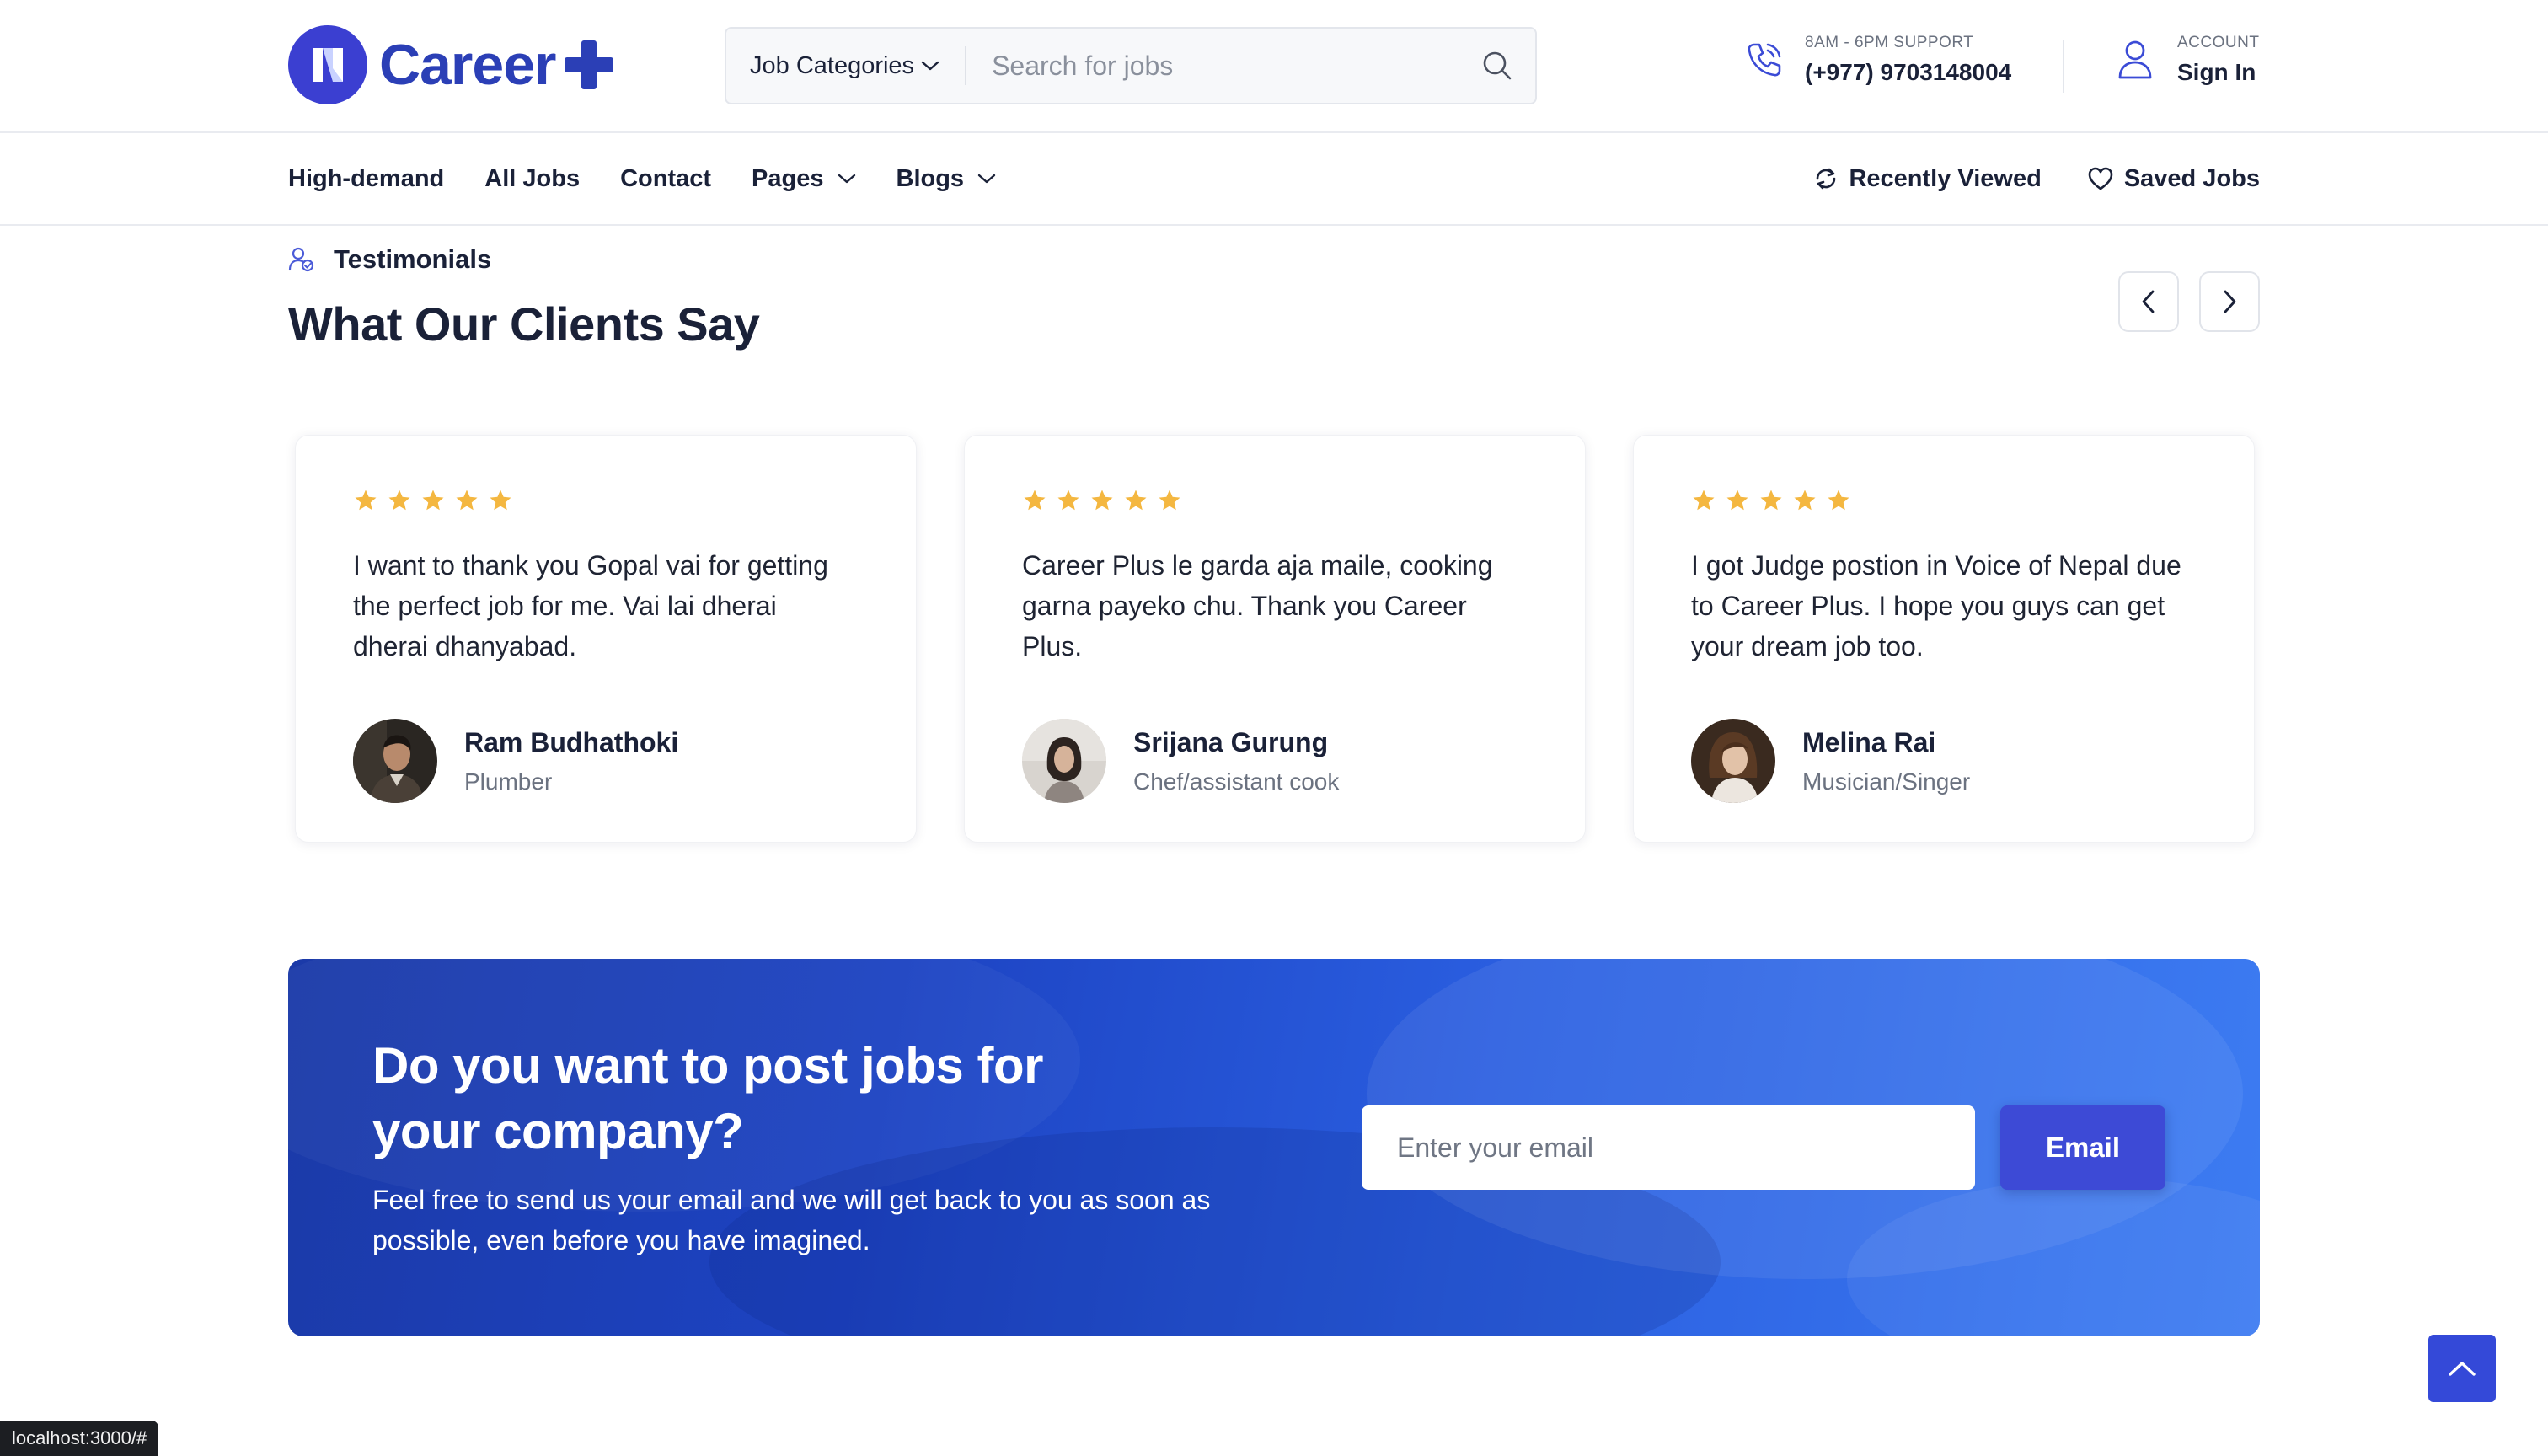  I want to click on nav-right: Recently Viewed Saved Jobs, so click(2014, 178).